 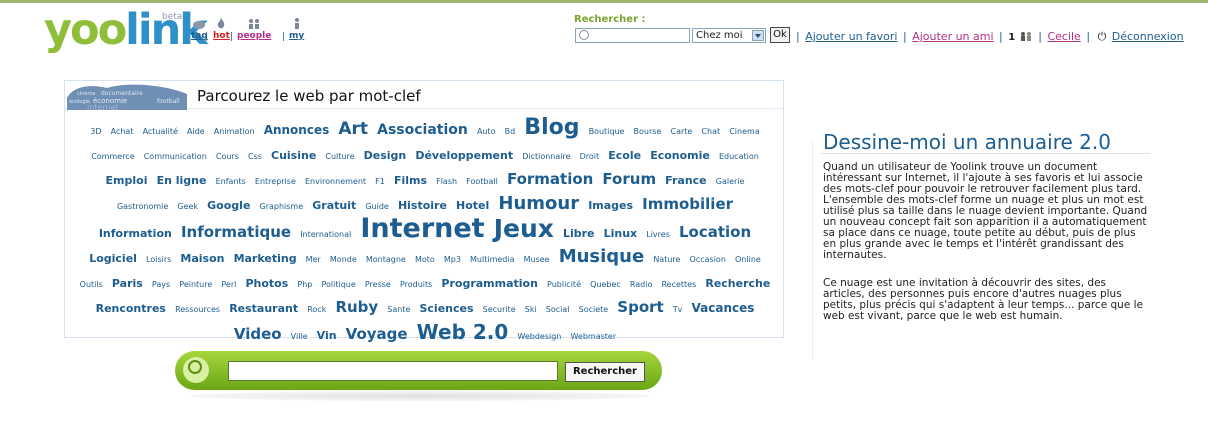 What do you see at coordinates (492, 259) in the screenshot?
I see `cloud-tag: Multimedia` at bounding box center [492, 259].